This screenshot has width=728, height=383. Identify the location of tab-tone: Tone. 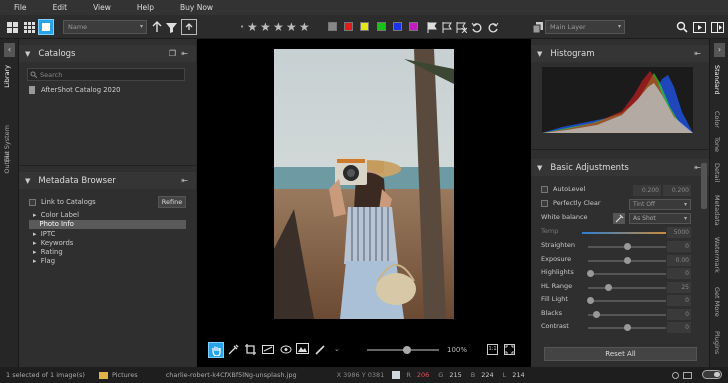
(717, 144).